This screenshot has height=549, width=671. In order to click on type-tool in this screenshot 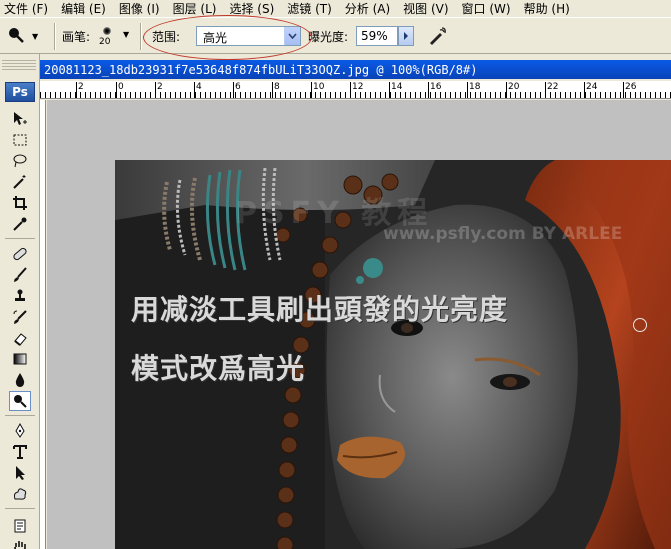, I will do `click(20, 452)`.